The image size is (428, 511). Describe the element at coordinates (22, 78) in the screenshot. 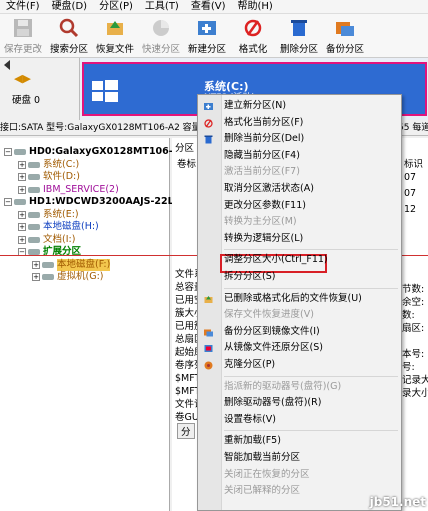

I see `nav-arrows-icon: ◀▶` at that location.